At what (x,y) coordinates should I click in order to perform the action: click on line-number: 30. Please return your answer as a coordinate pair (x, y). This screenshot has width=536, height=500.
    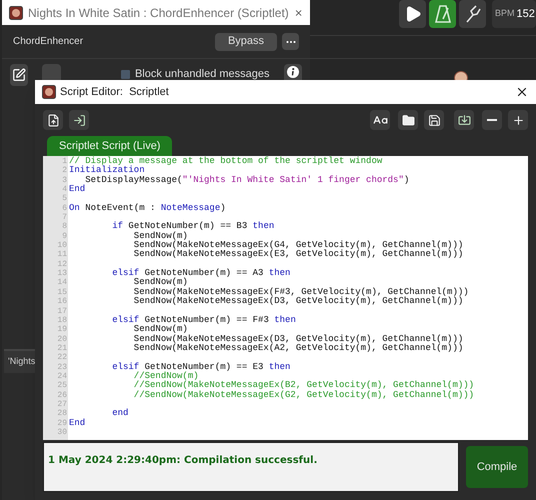
    Looking at the image, I should click on (62, 433).